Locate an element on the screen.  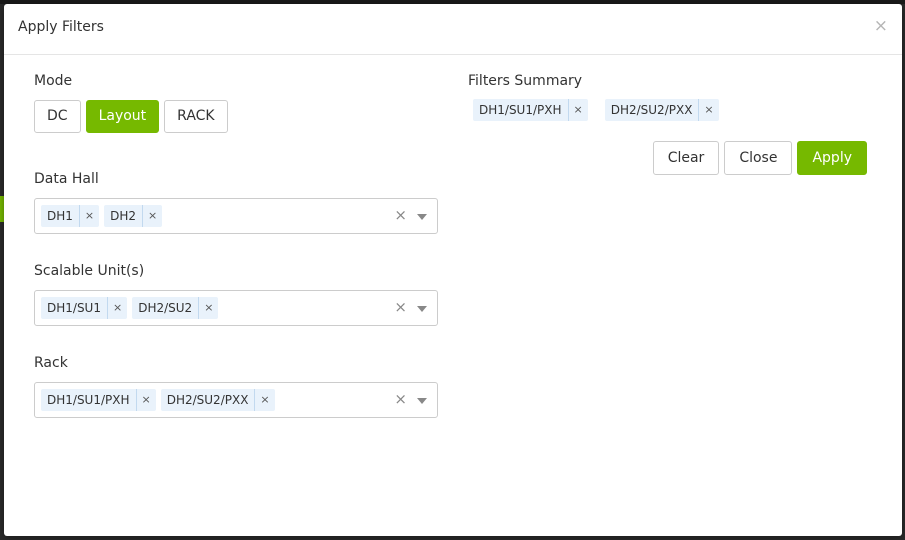
chip: DH2 × is located at coordinates (133, 216).